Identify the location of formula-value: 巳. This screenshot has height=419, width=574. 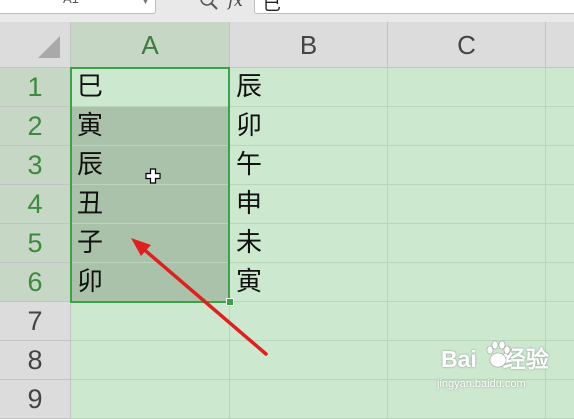
(272, 7).